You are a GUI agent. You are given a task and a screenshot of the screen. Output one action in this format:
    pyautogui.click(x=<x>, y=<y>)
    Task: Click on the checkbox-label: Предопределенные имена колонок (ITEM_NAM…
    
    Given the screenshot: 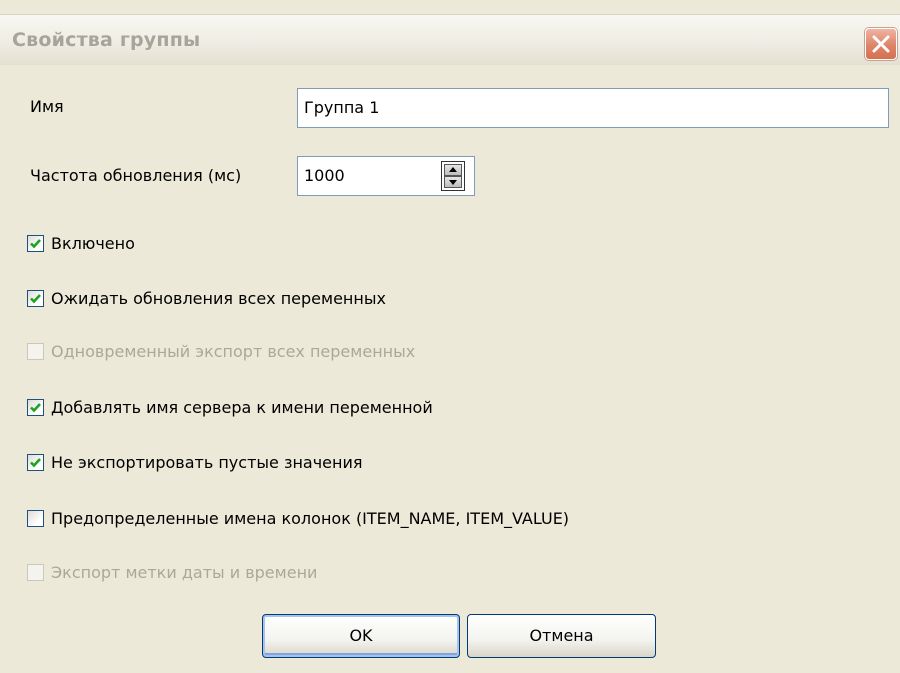 What is the action you would take?
    pyautogui.click(x=310, y=518)
    